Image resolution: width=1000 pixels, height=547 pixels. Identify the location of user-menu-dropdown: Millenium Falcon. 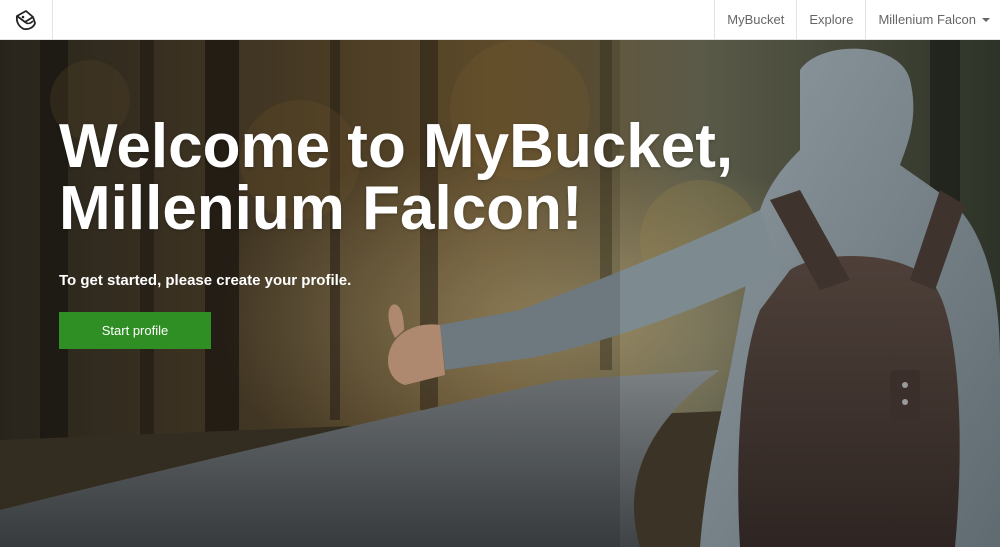
(932, 19).